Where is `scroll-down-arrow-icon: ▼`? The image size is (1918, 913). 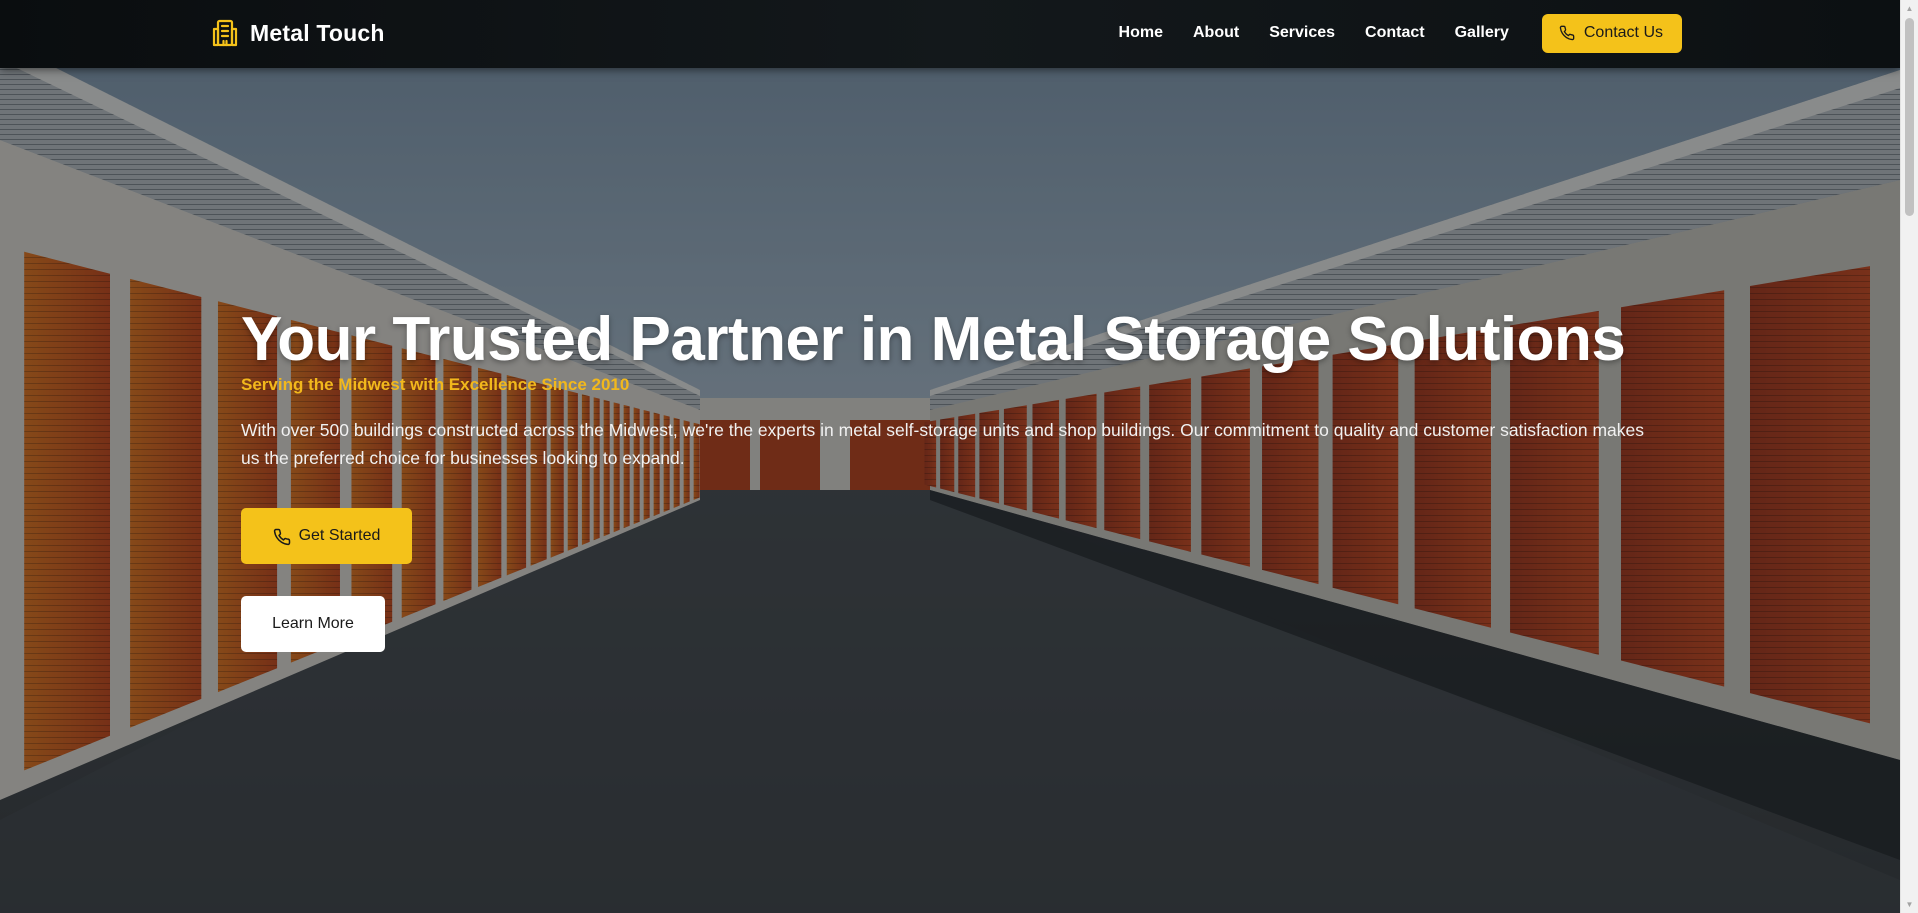 scroll-down-arrow-icon: ▼ is located at coordinates (1909, 904).